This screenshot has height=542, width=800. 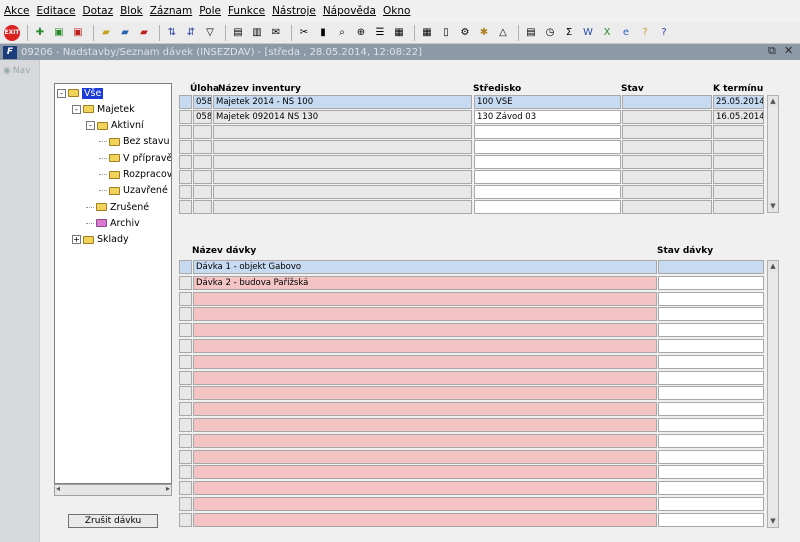 What do you see at coordinates (547, 102) in the screenshot?
I see `inventory-cell-center: 100 VSE` at bounding box center [547, 102].